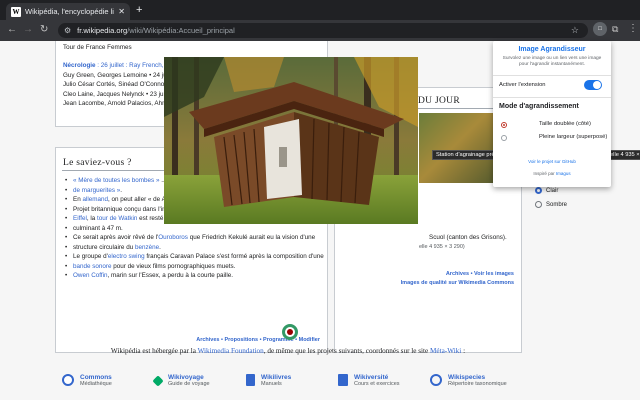 Image resolution: width=640 pixels, height=400 pixels. What do you see at coordinates (16, 11) in the screenshot?
I see `wikipedia-favicon-icon: W` at bounding box center [16, 11].